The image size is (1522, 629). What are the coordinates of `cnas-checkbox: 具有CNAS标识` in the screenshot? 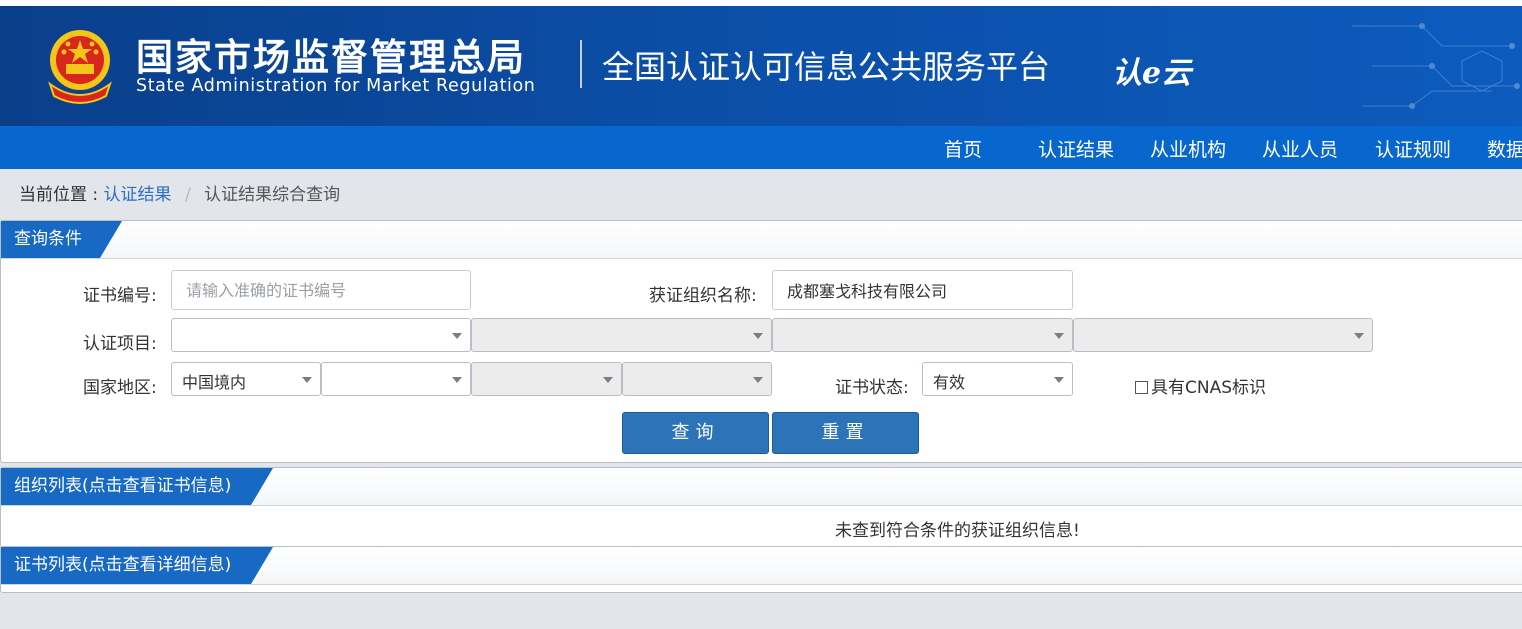 It's located at (1200, 385).